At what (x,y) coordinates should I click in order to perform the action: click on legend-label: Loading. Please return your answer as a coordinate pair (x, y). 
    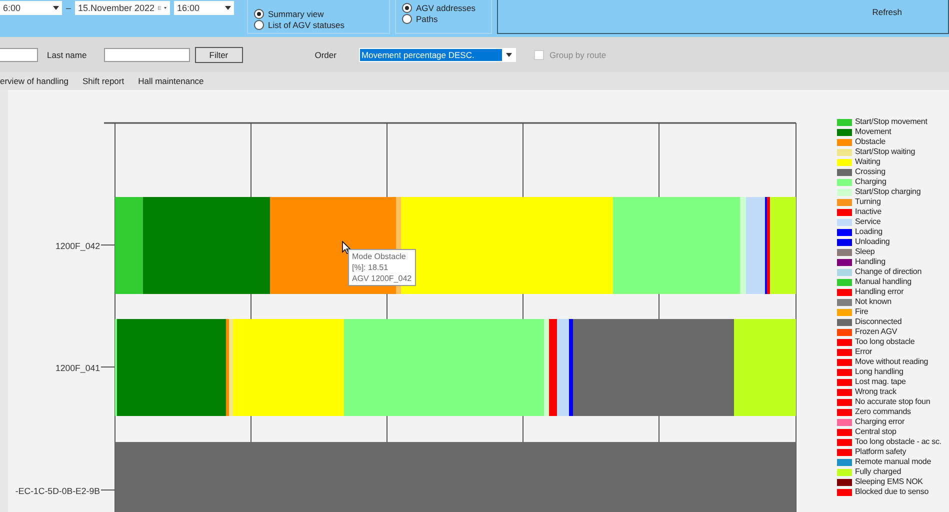
    Looking at the image, I should click on (869, 232).